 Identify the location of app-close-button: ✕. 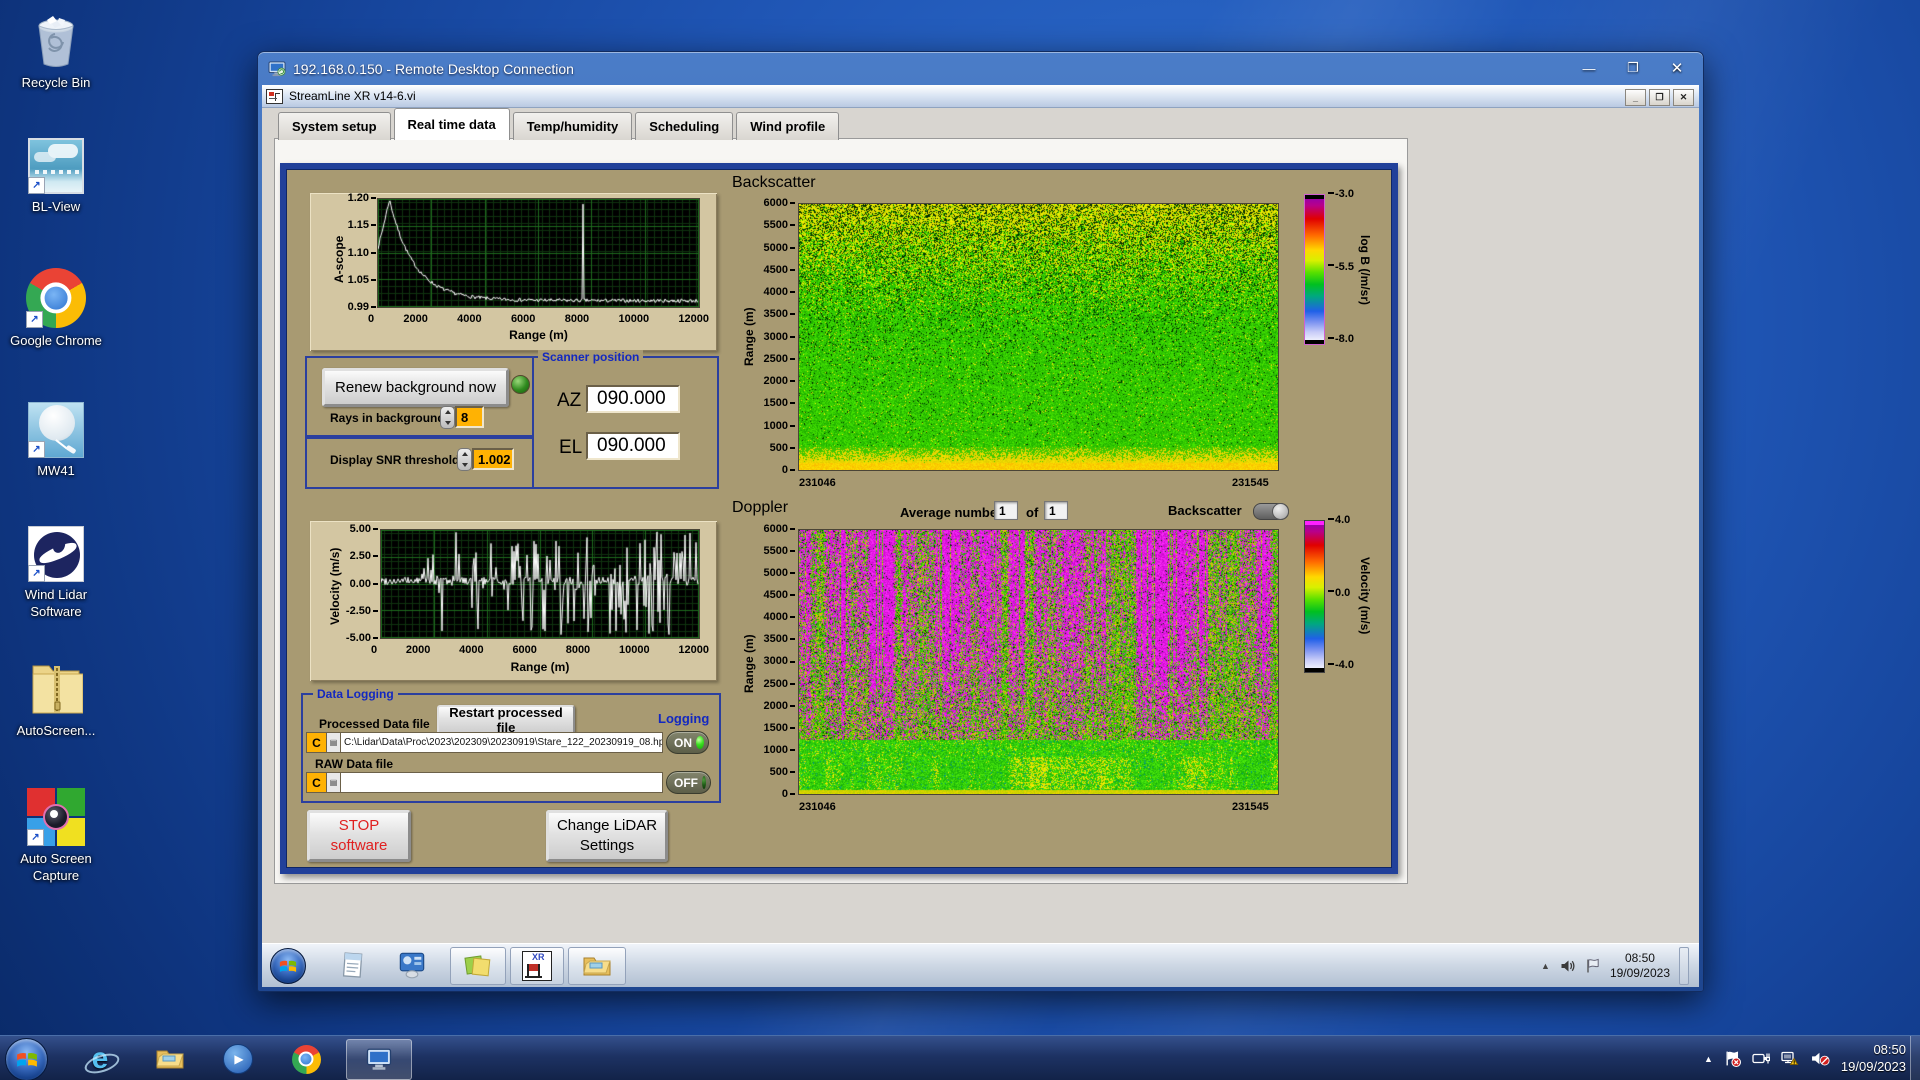
(1683, 97).